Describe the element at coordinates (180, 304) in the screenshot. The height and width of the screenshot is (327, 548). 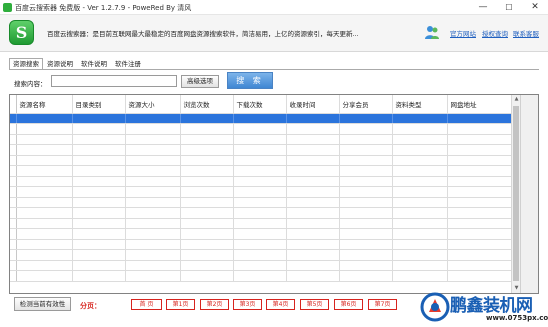
I see `page-1-button: 第1页` at that location.